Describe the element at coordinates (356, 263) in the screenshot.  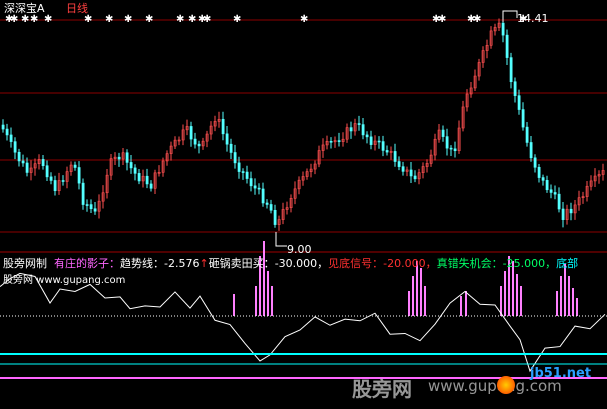
I see `indicator-item: 见底信号：` at that location.